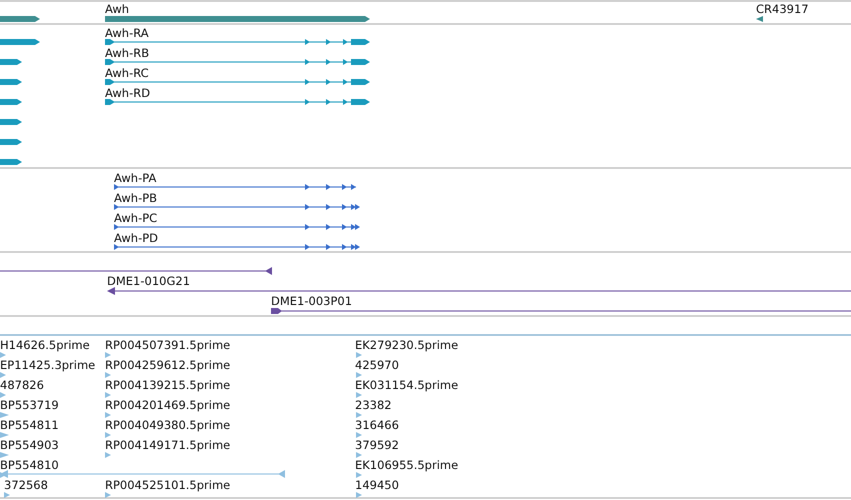 The width and height of the screenshot is (851, 500). What do you see at coordinates (406, 465) in the screenshot?
I see `est-label: EK106955.5prime` at bounding box center [406, 465].